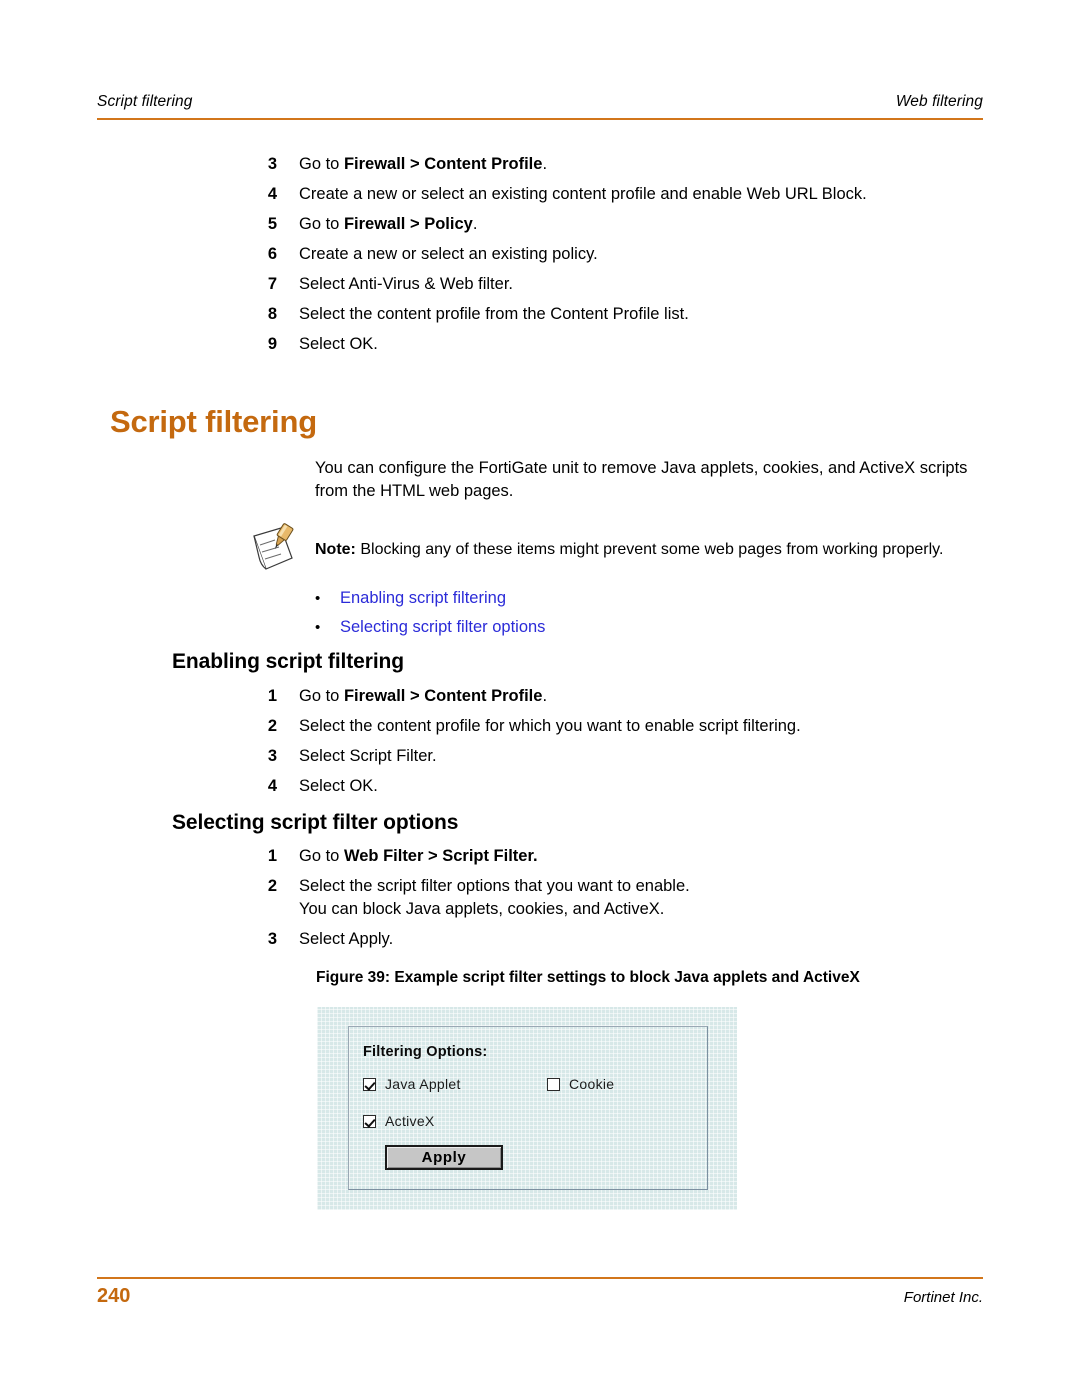 Image resolution: width=1080 pixels, height=1397 pixels. Describe the element at coordinates (651, 344) in the screenshot. I see `list-item: 9 Select OK.` at that location.